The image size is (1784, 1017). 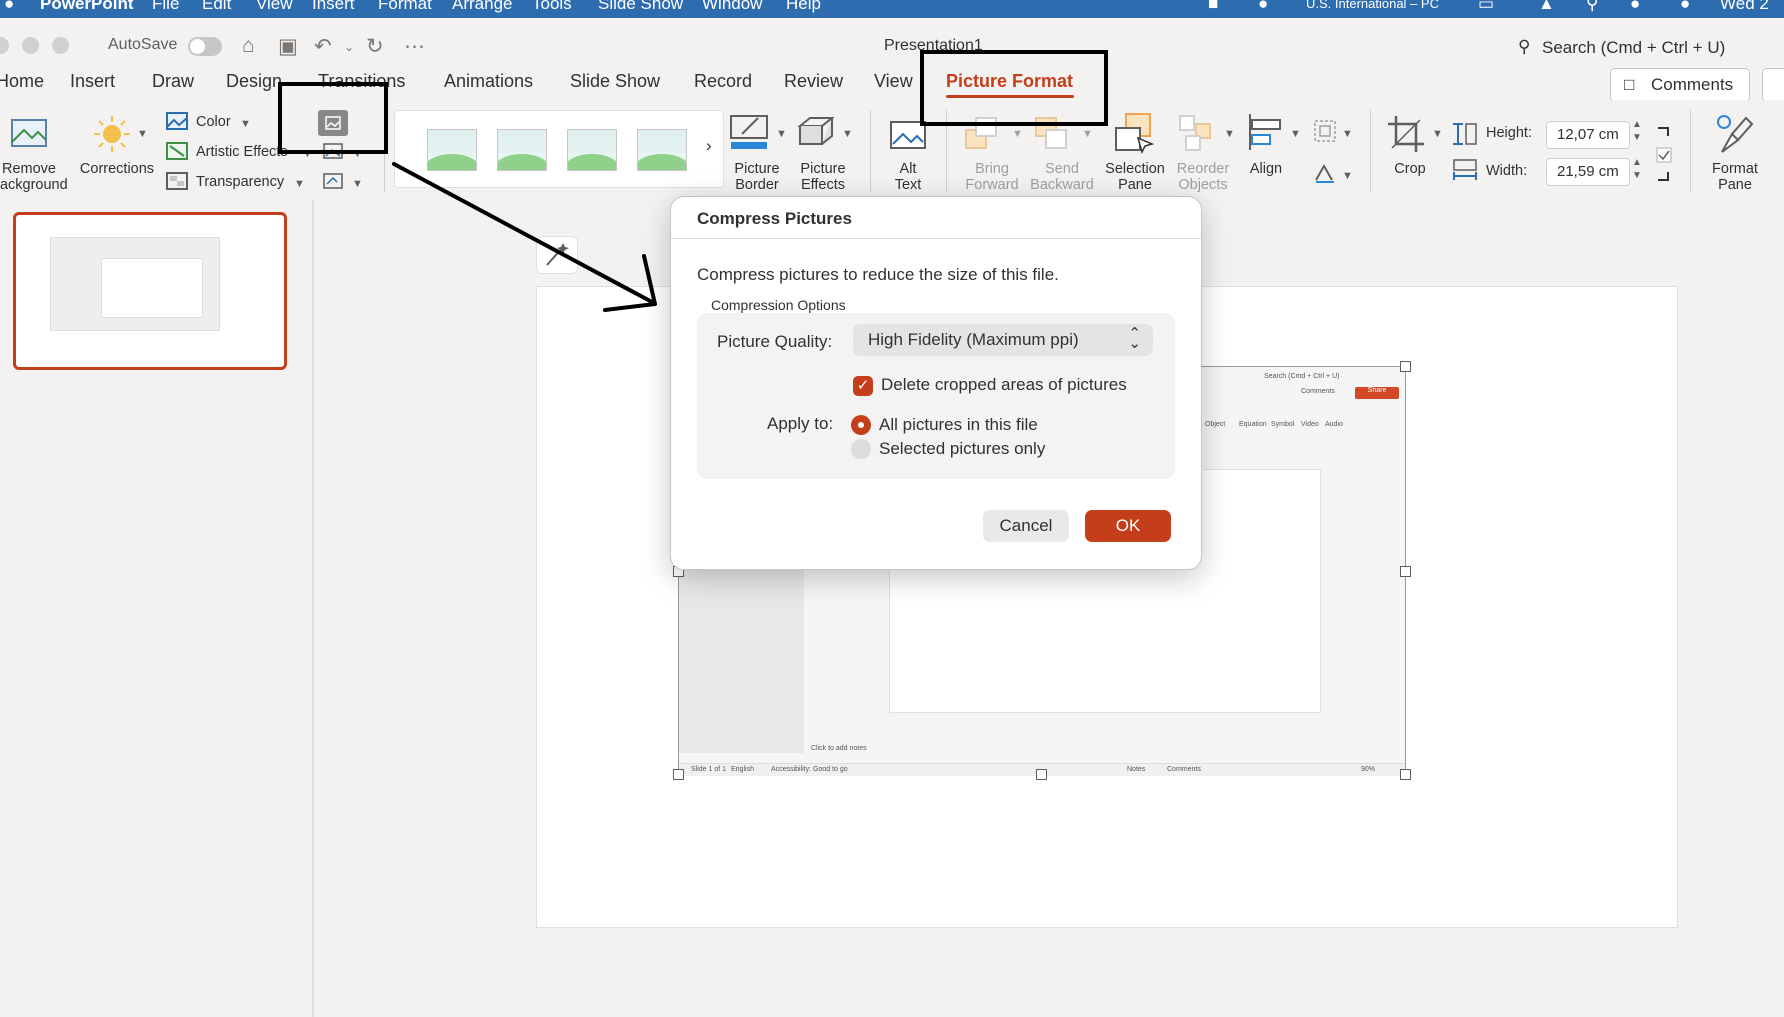 I want to click on annotation-arrow, so click(x=524, y=237).